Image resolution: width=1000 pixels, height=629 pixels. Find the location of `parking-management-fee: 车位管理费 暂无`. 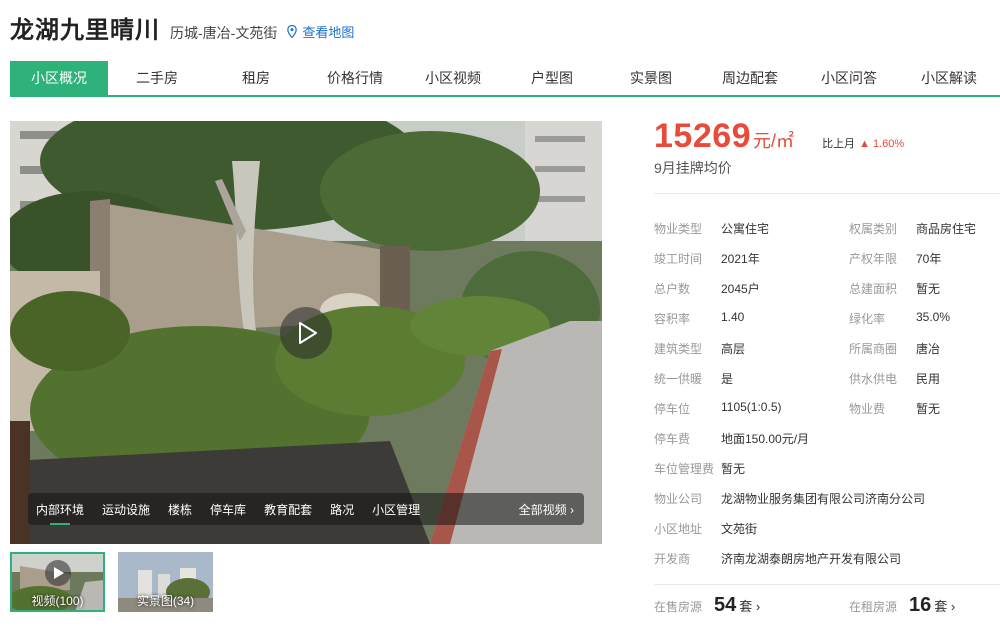

parking-management-fee: 车位管理费 暂无 is located at coordinates (751, 468).